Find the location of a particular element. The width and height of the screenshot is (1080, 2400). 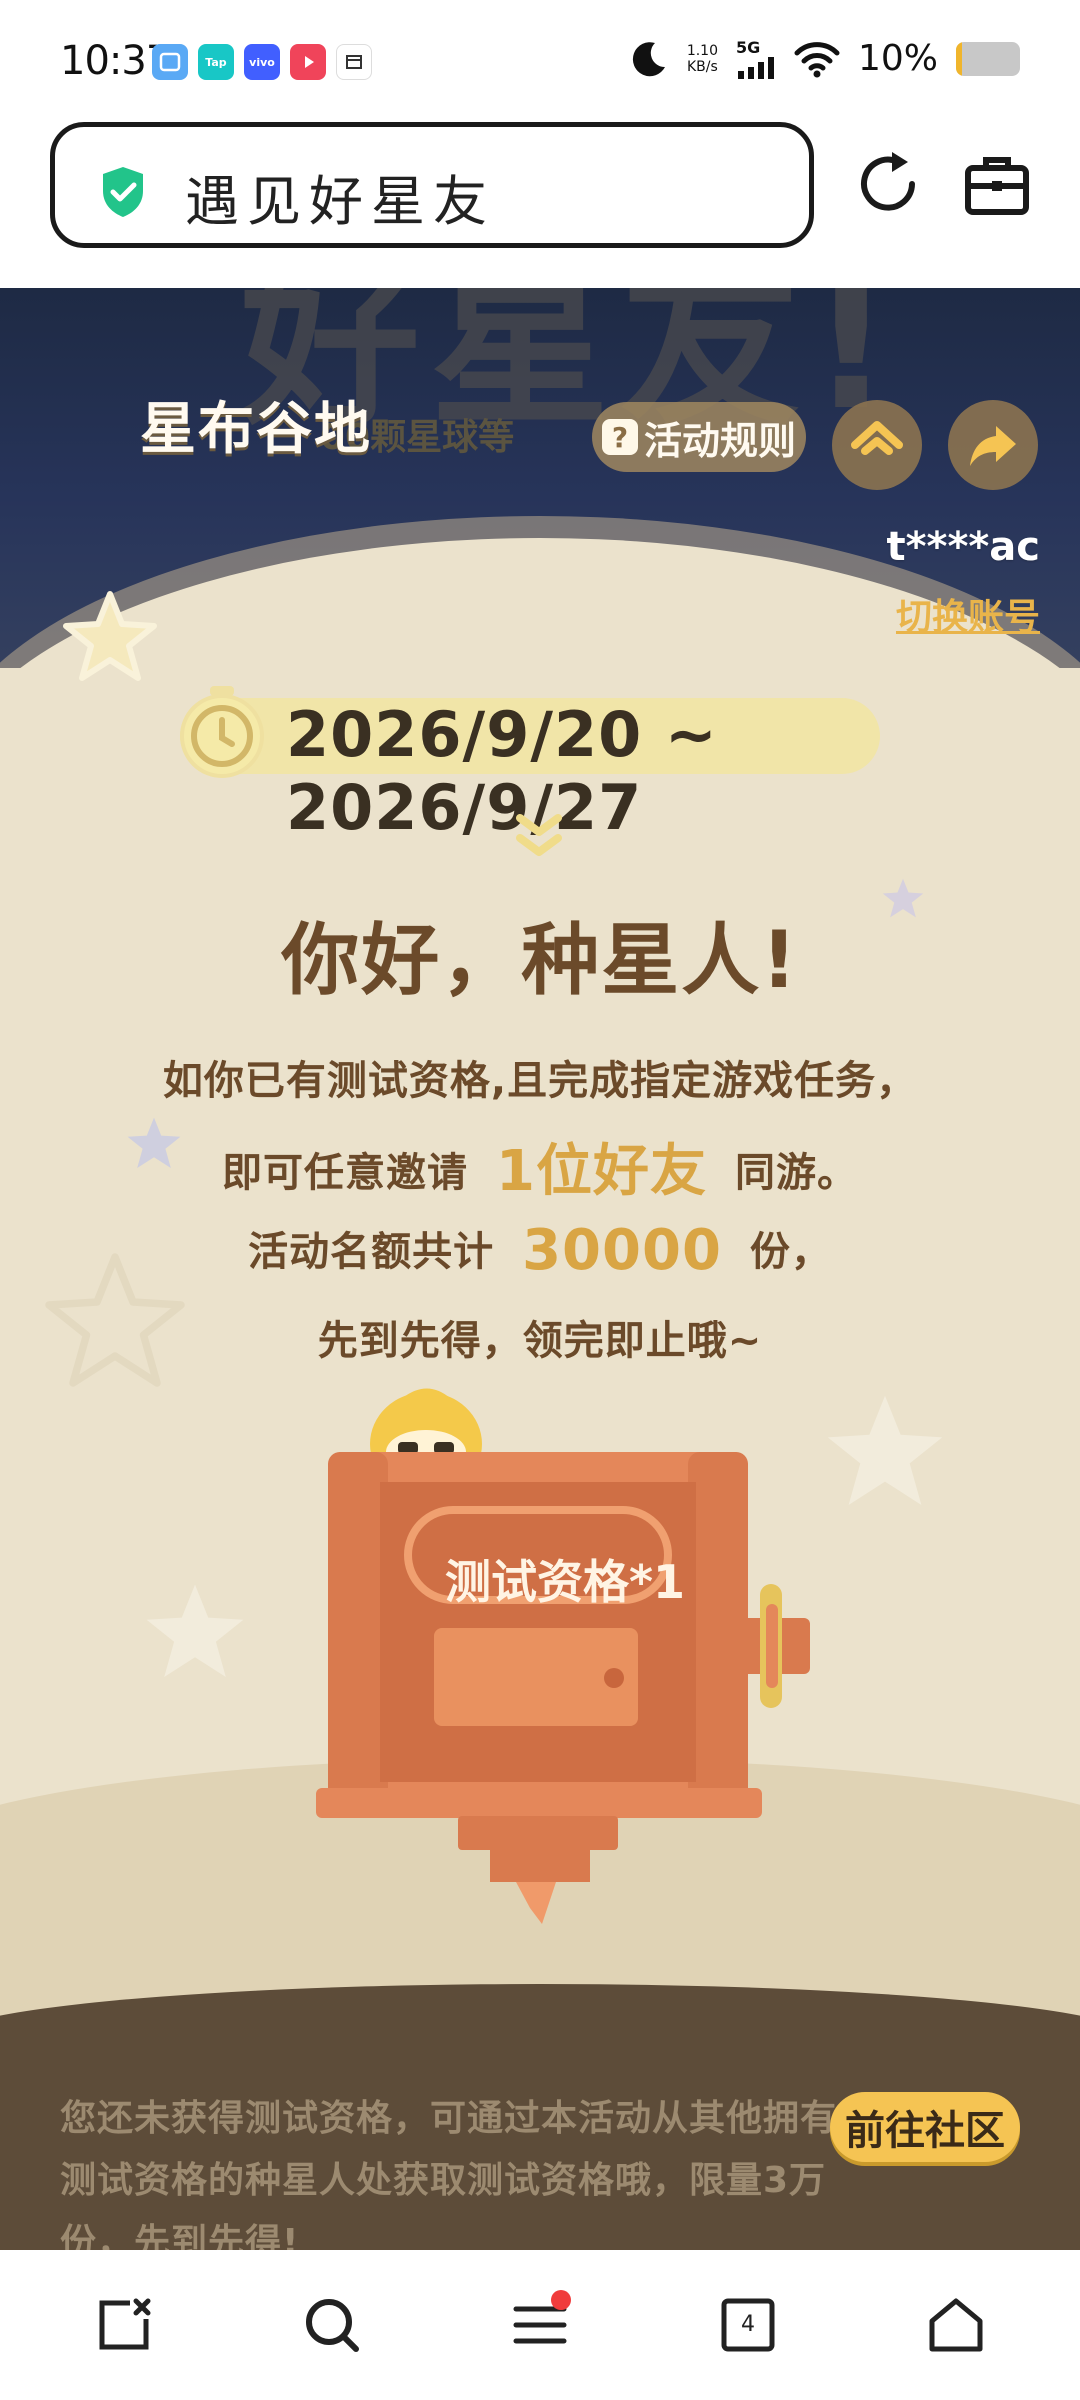

browser-bottom-nav: 4 is located at coordinates (540, 2325).